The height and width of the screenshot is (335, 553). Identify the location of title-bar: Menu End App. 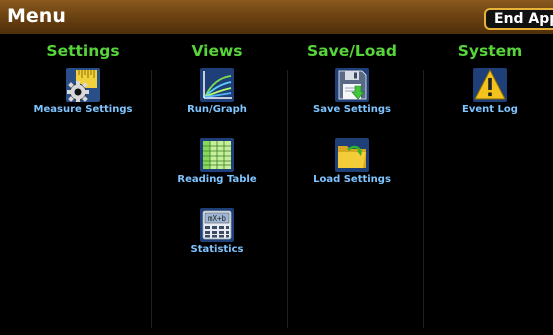
(276, 17).